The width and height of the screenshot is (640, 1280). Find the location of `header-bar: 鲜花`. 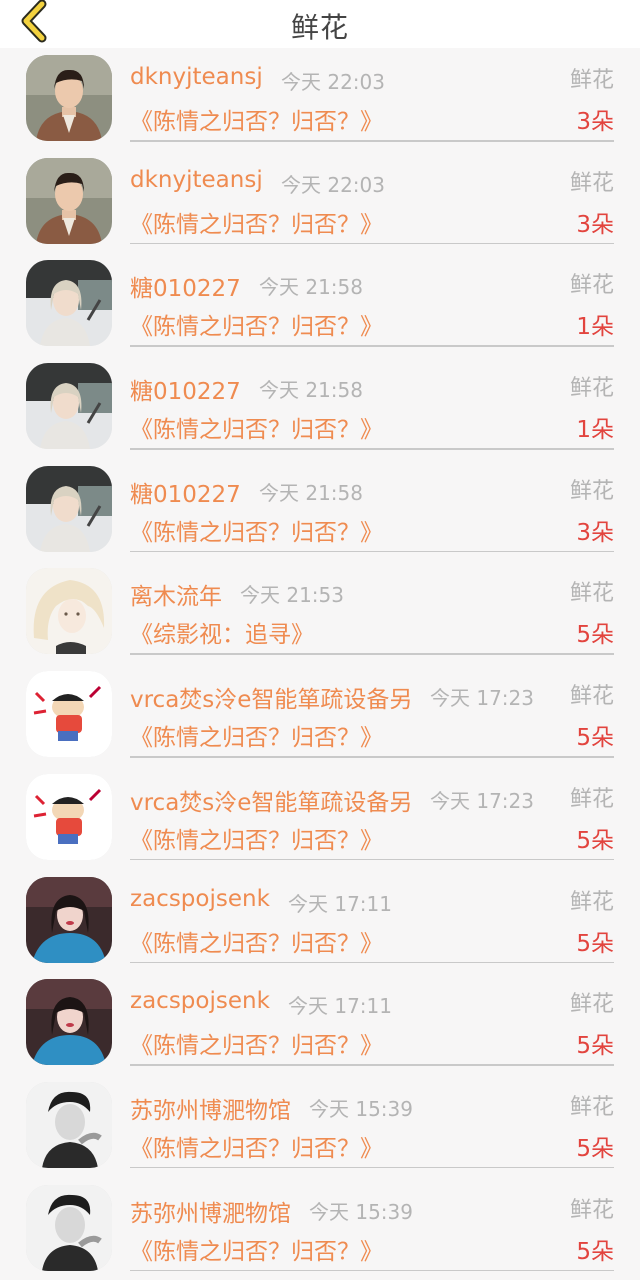

header-bar: 鲜花 is located at coordinates (320, 24).